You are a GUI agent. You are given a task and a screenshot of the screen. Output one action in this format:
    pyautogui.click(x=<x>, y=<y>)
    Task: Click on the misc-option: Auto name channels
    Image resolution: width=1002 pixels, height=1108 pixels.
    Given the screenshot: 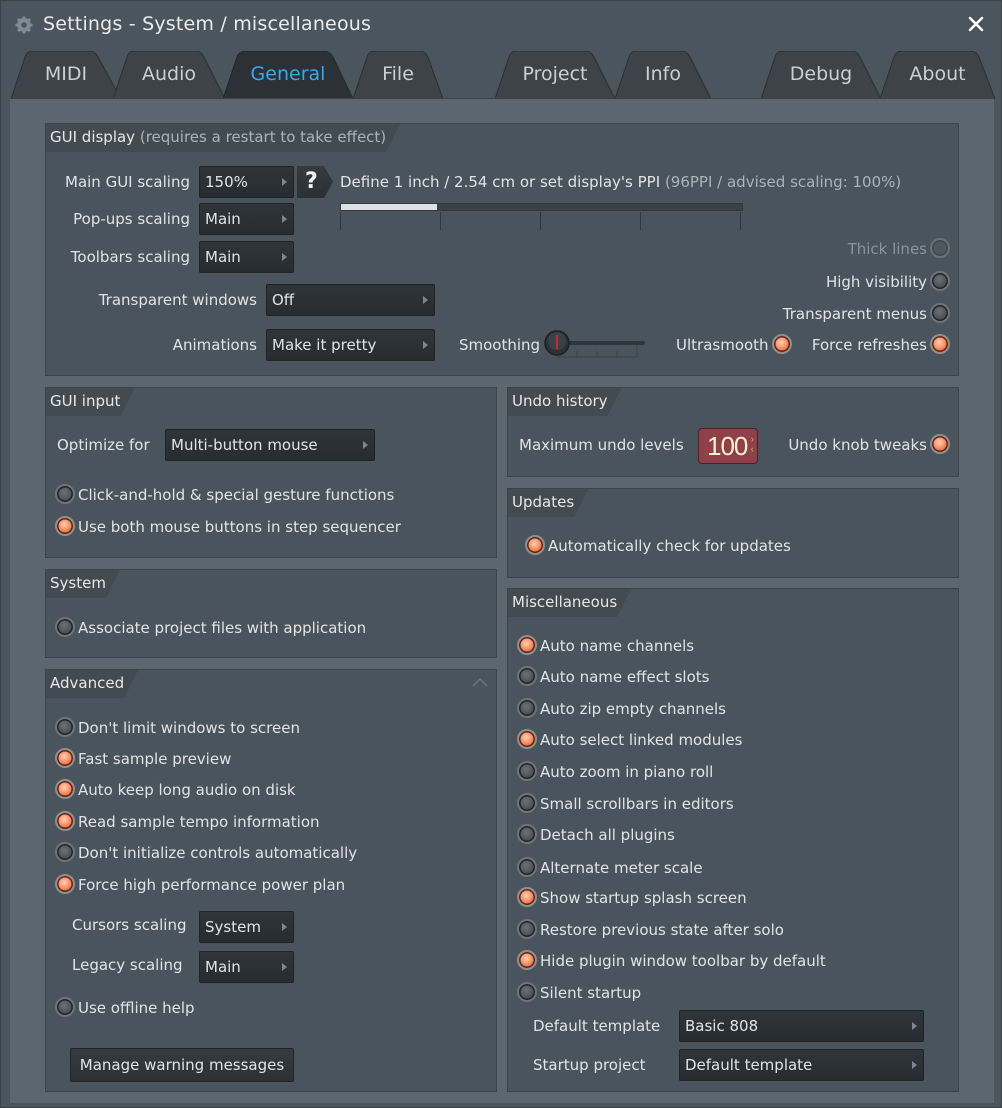 What is the action you would take?
    pyautogui.click(x=605, y=646)
    